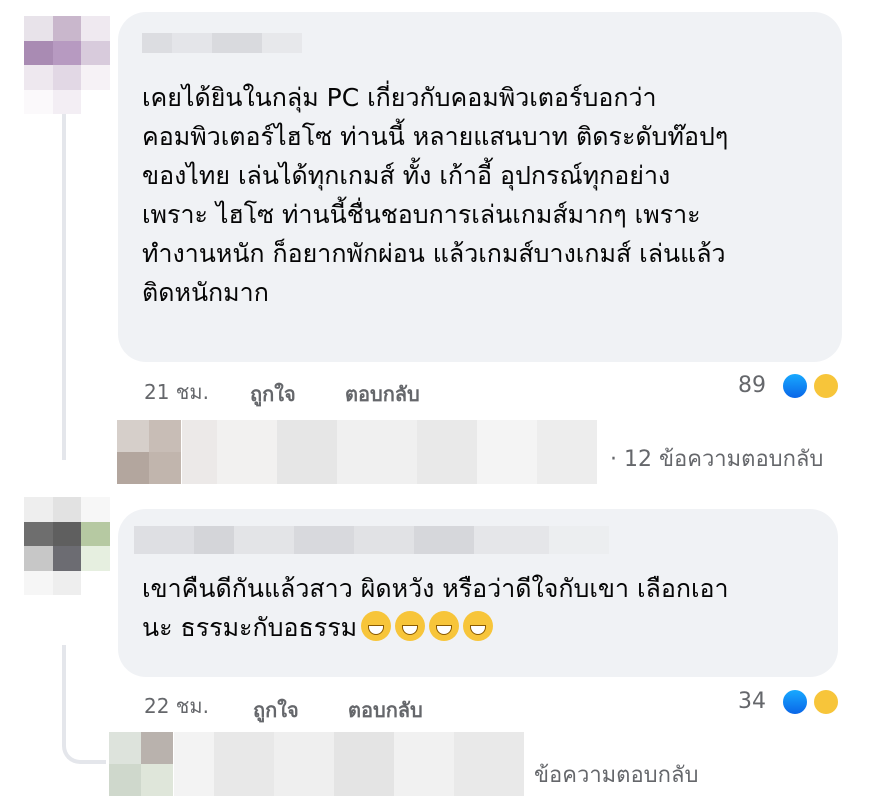 Image resolution: width=870 pixels, height=804 pixels. I want to click on reaction-count: 34, so click(752, 701).